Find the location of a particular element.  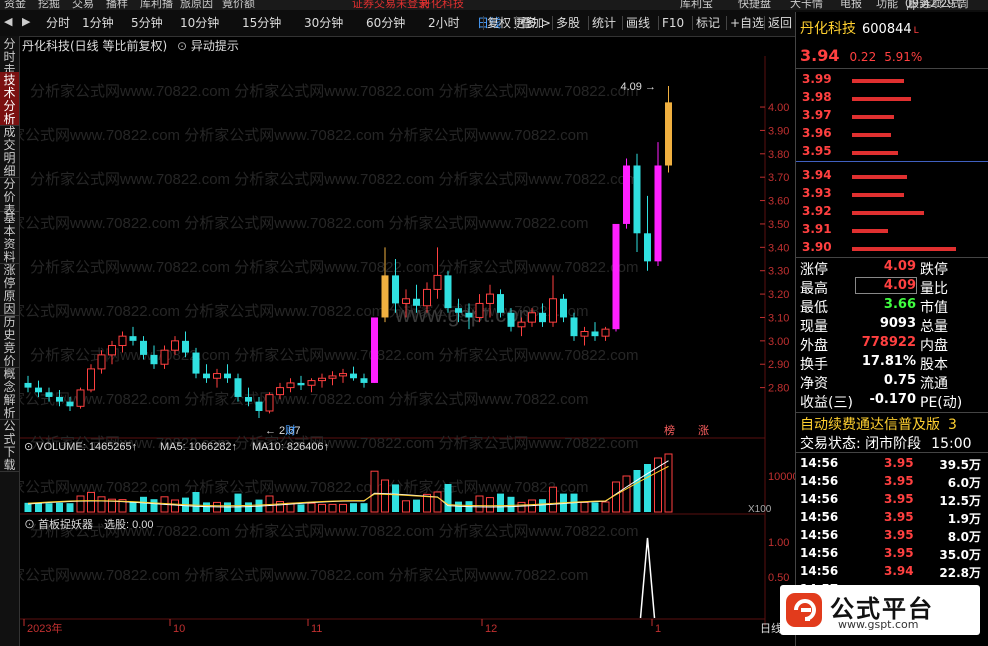

side-tab: 历史竞价 is located at coordinates (9, 341).